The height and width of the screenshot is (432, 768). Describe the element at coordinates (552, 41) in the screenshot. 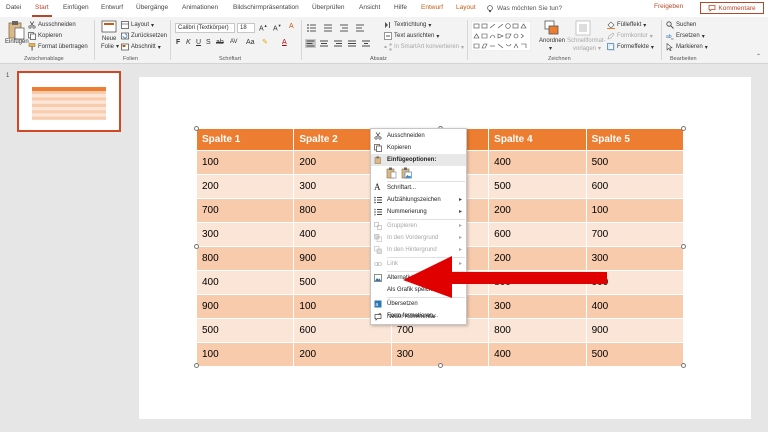

I see `arrange-button: Anordnen` at that location.